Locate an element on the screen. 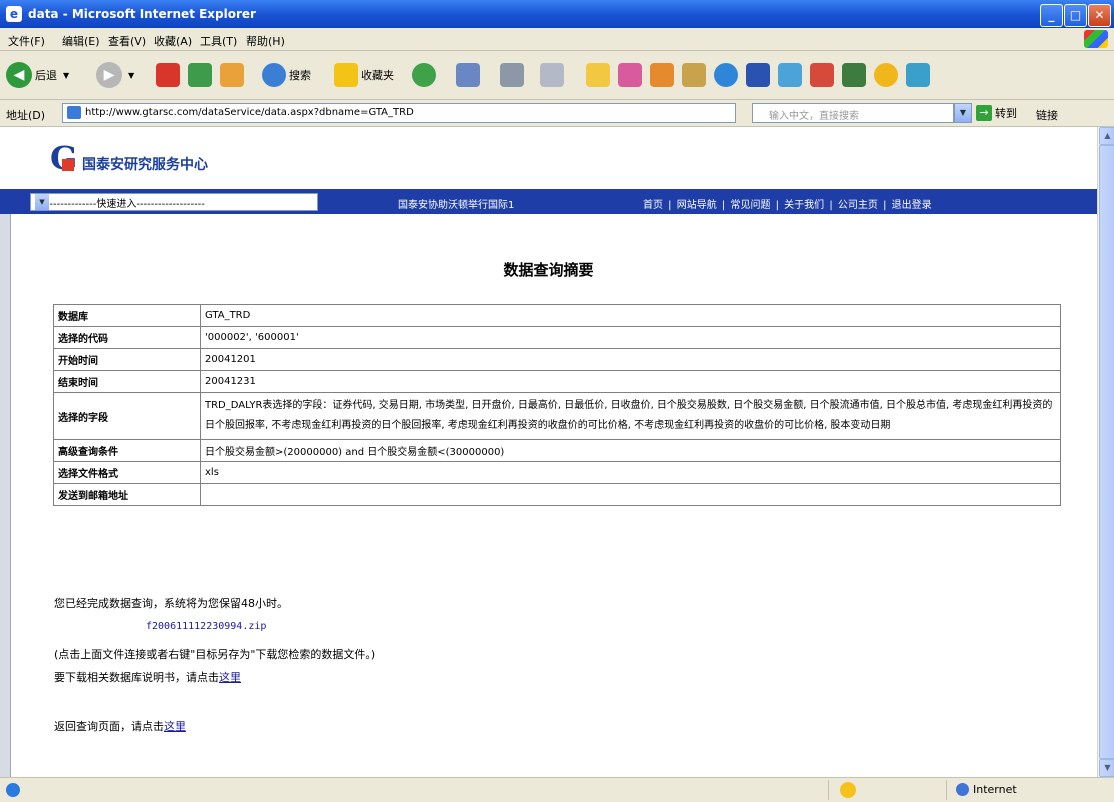 The width and height of the screenshot is (1114, 802). qq-icon is located at coordinates (662, 75).